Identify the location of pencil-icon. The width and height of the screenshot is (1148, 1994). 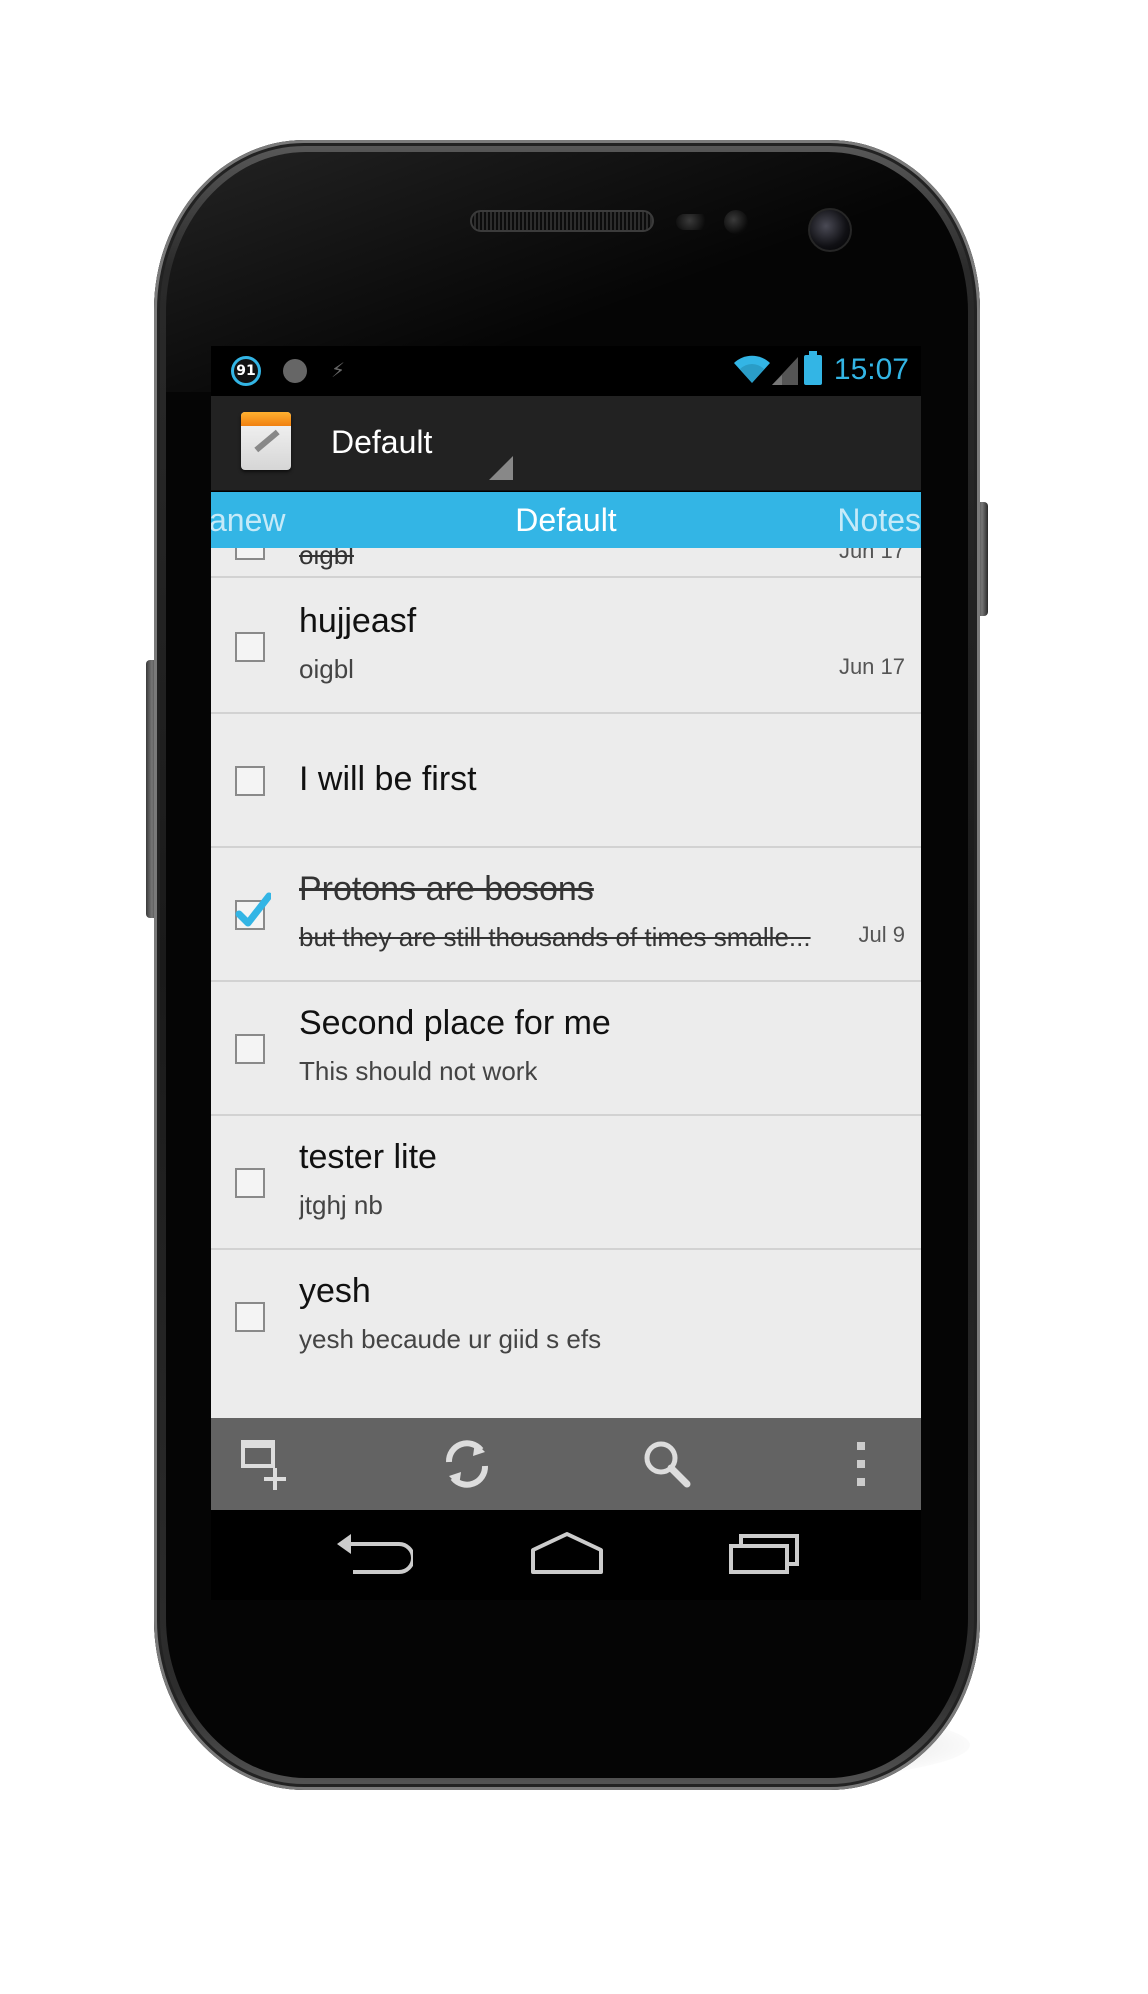
(267, 441).